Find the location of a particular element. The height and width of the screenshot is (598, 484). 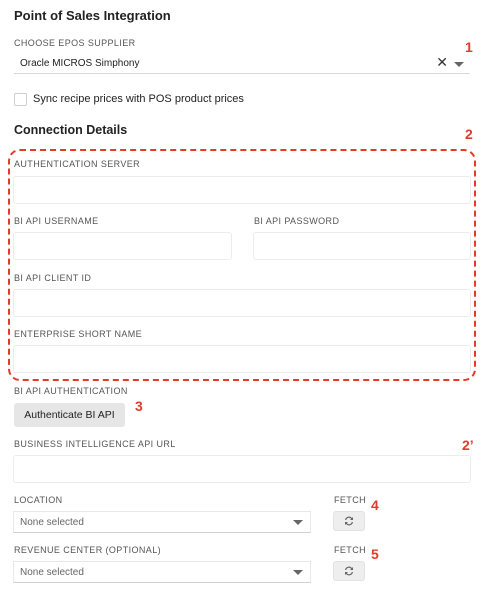

revenue-center-select: None selected is located at coordinates (162, 572).